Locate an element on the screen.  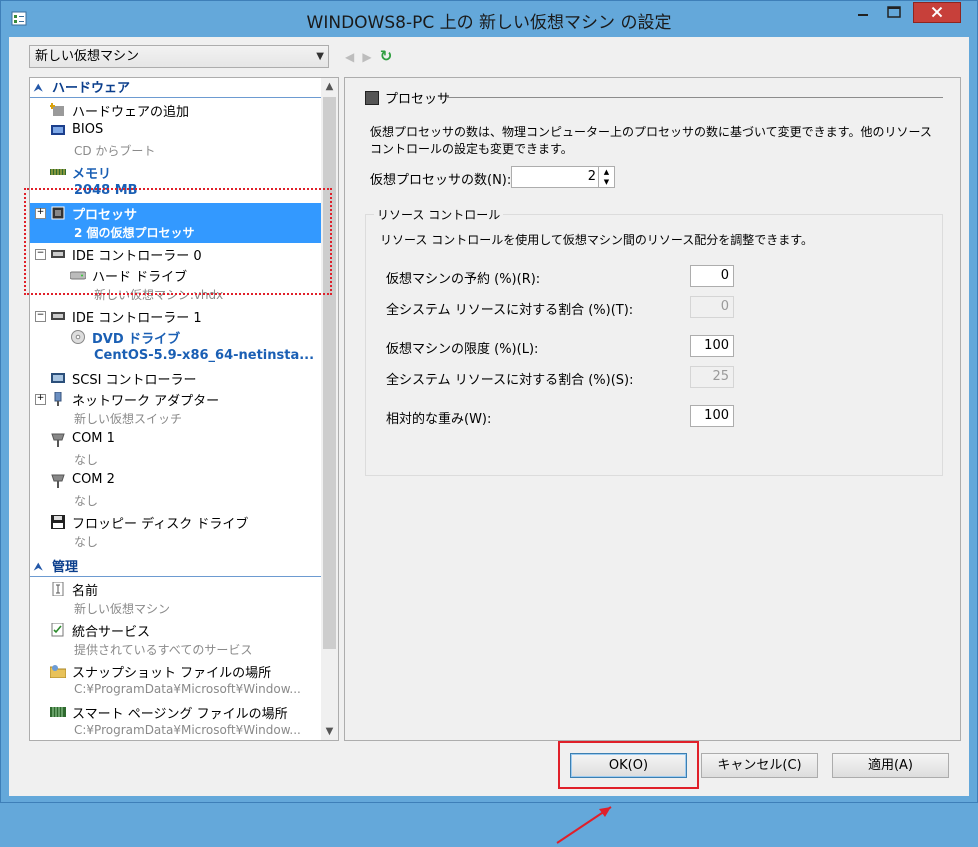
tree-item-memory: メモリ 2048 MB is located at coordinates (175, 182).